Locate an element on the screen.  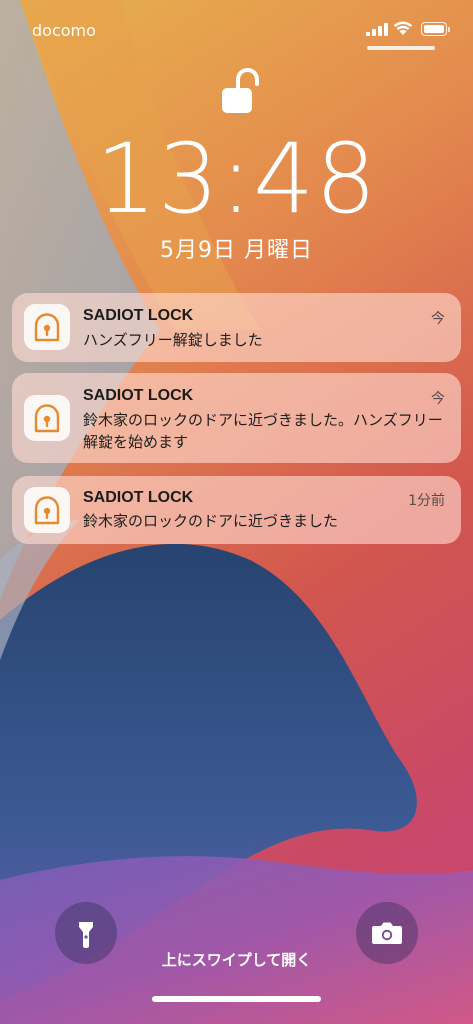
clock-time: 13:48 is located at coordinates (236, 179).